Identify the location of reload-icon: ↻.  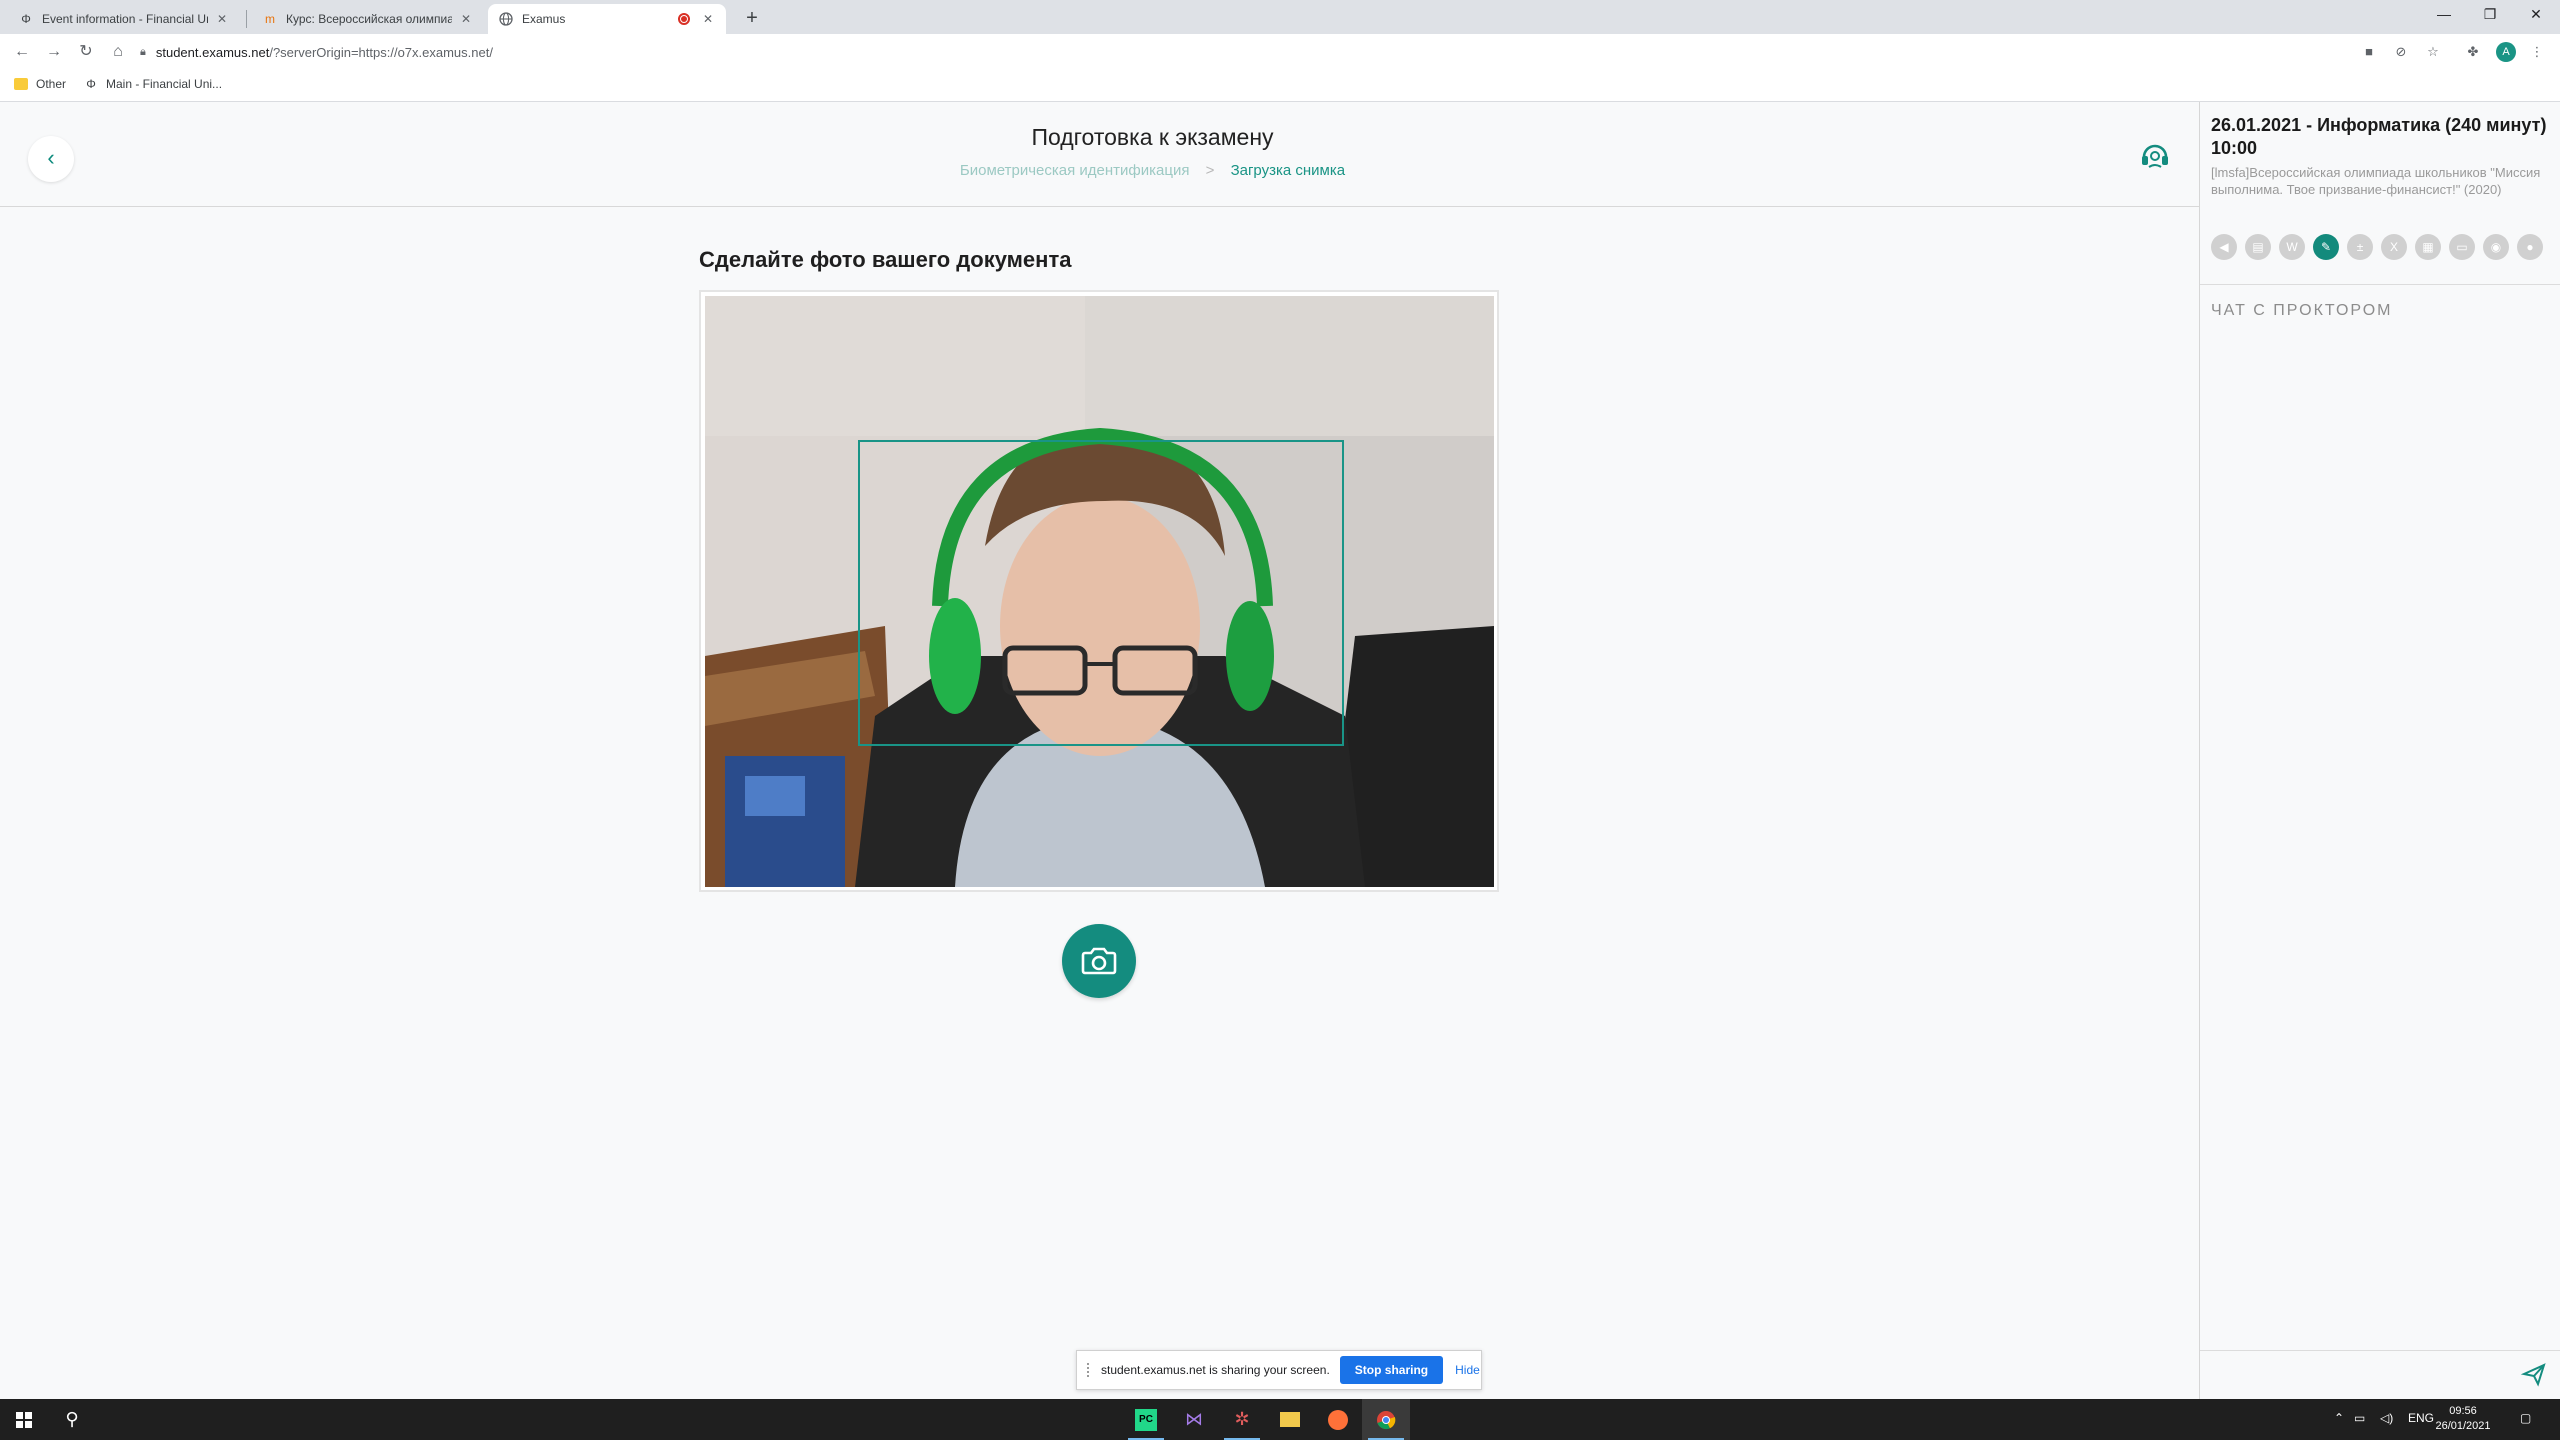
(86, 52).